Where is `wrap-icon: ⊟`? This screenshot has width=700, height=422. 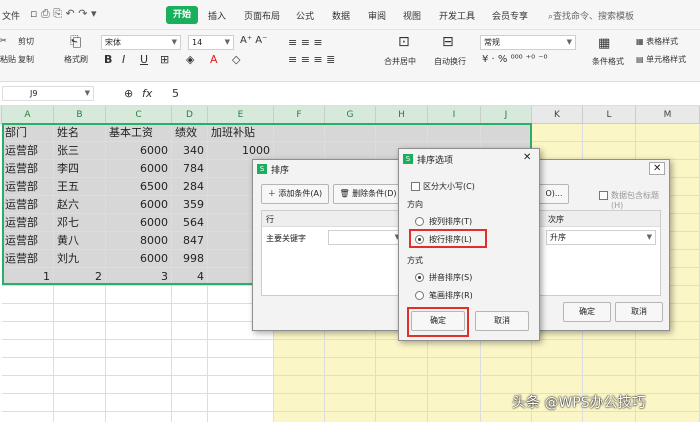
wrap-icon: ⊟ is located at coordinates (448, 42).